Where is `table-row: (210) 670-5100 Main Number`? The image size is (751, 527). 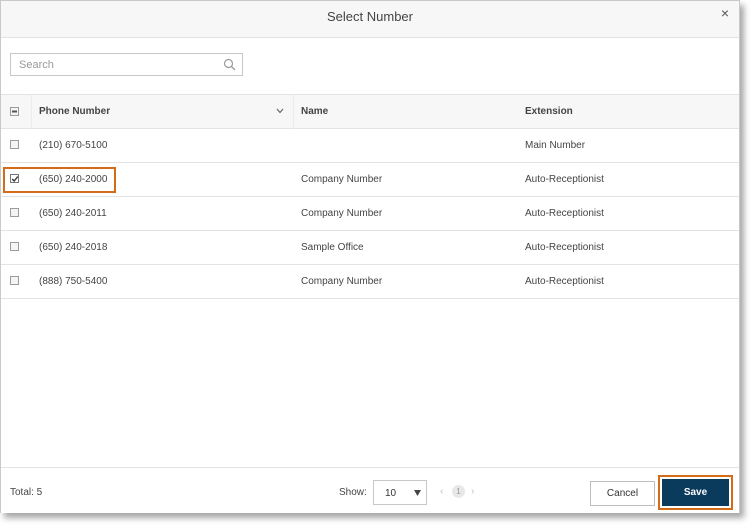 table-row: (210) 670-5100 Main Number is located at coordinates (370, 146).